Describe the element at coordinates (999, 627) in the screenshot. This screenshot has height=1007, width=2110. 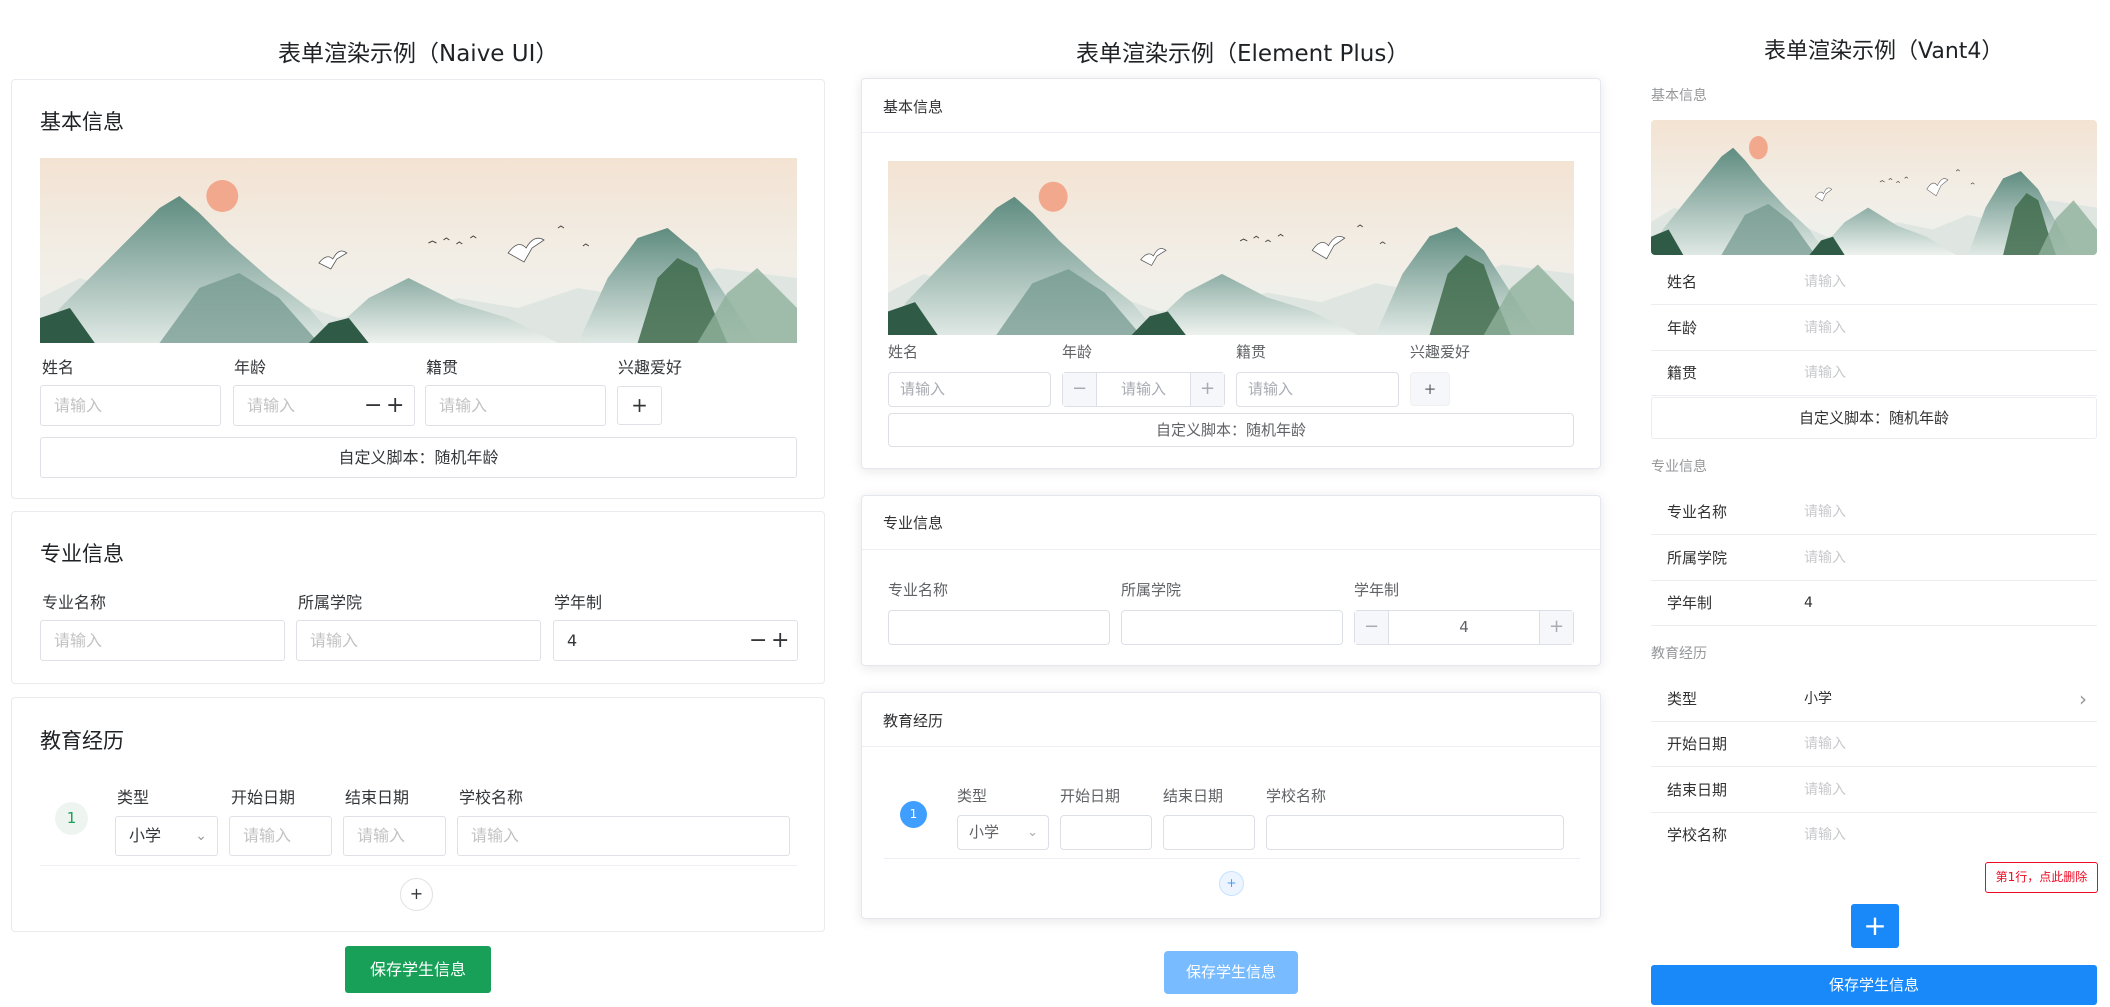
I see `element-major-input` at that location.